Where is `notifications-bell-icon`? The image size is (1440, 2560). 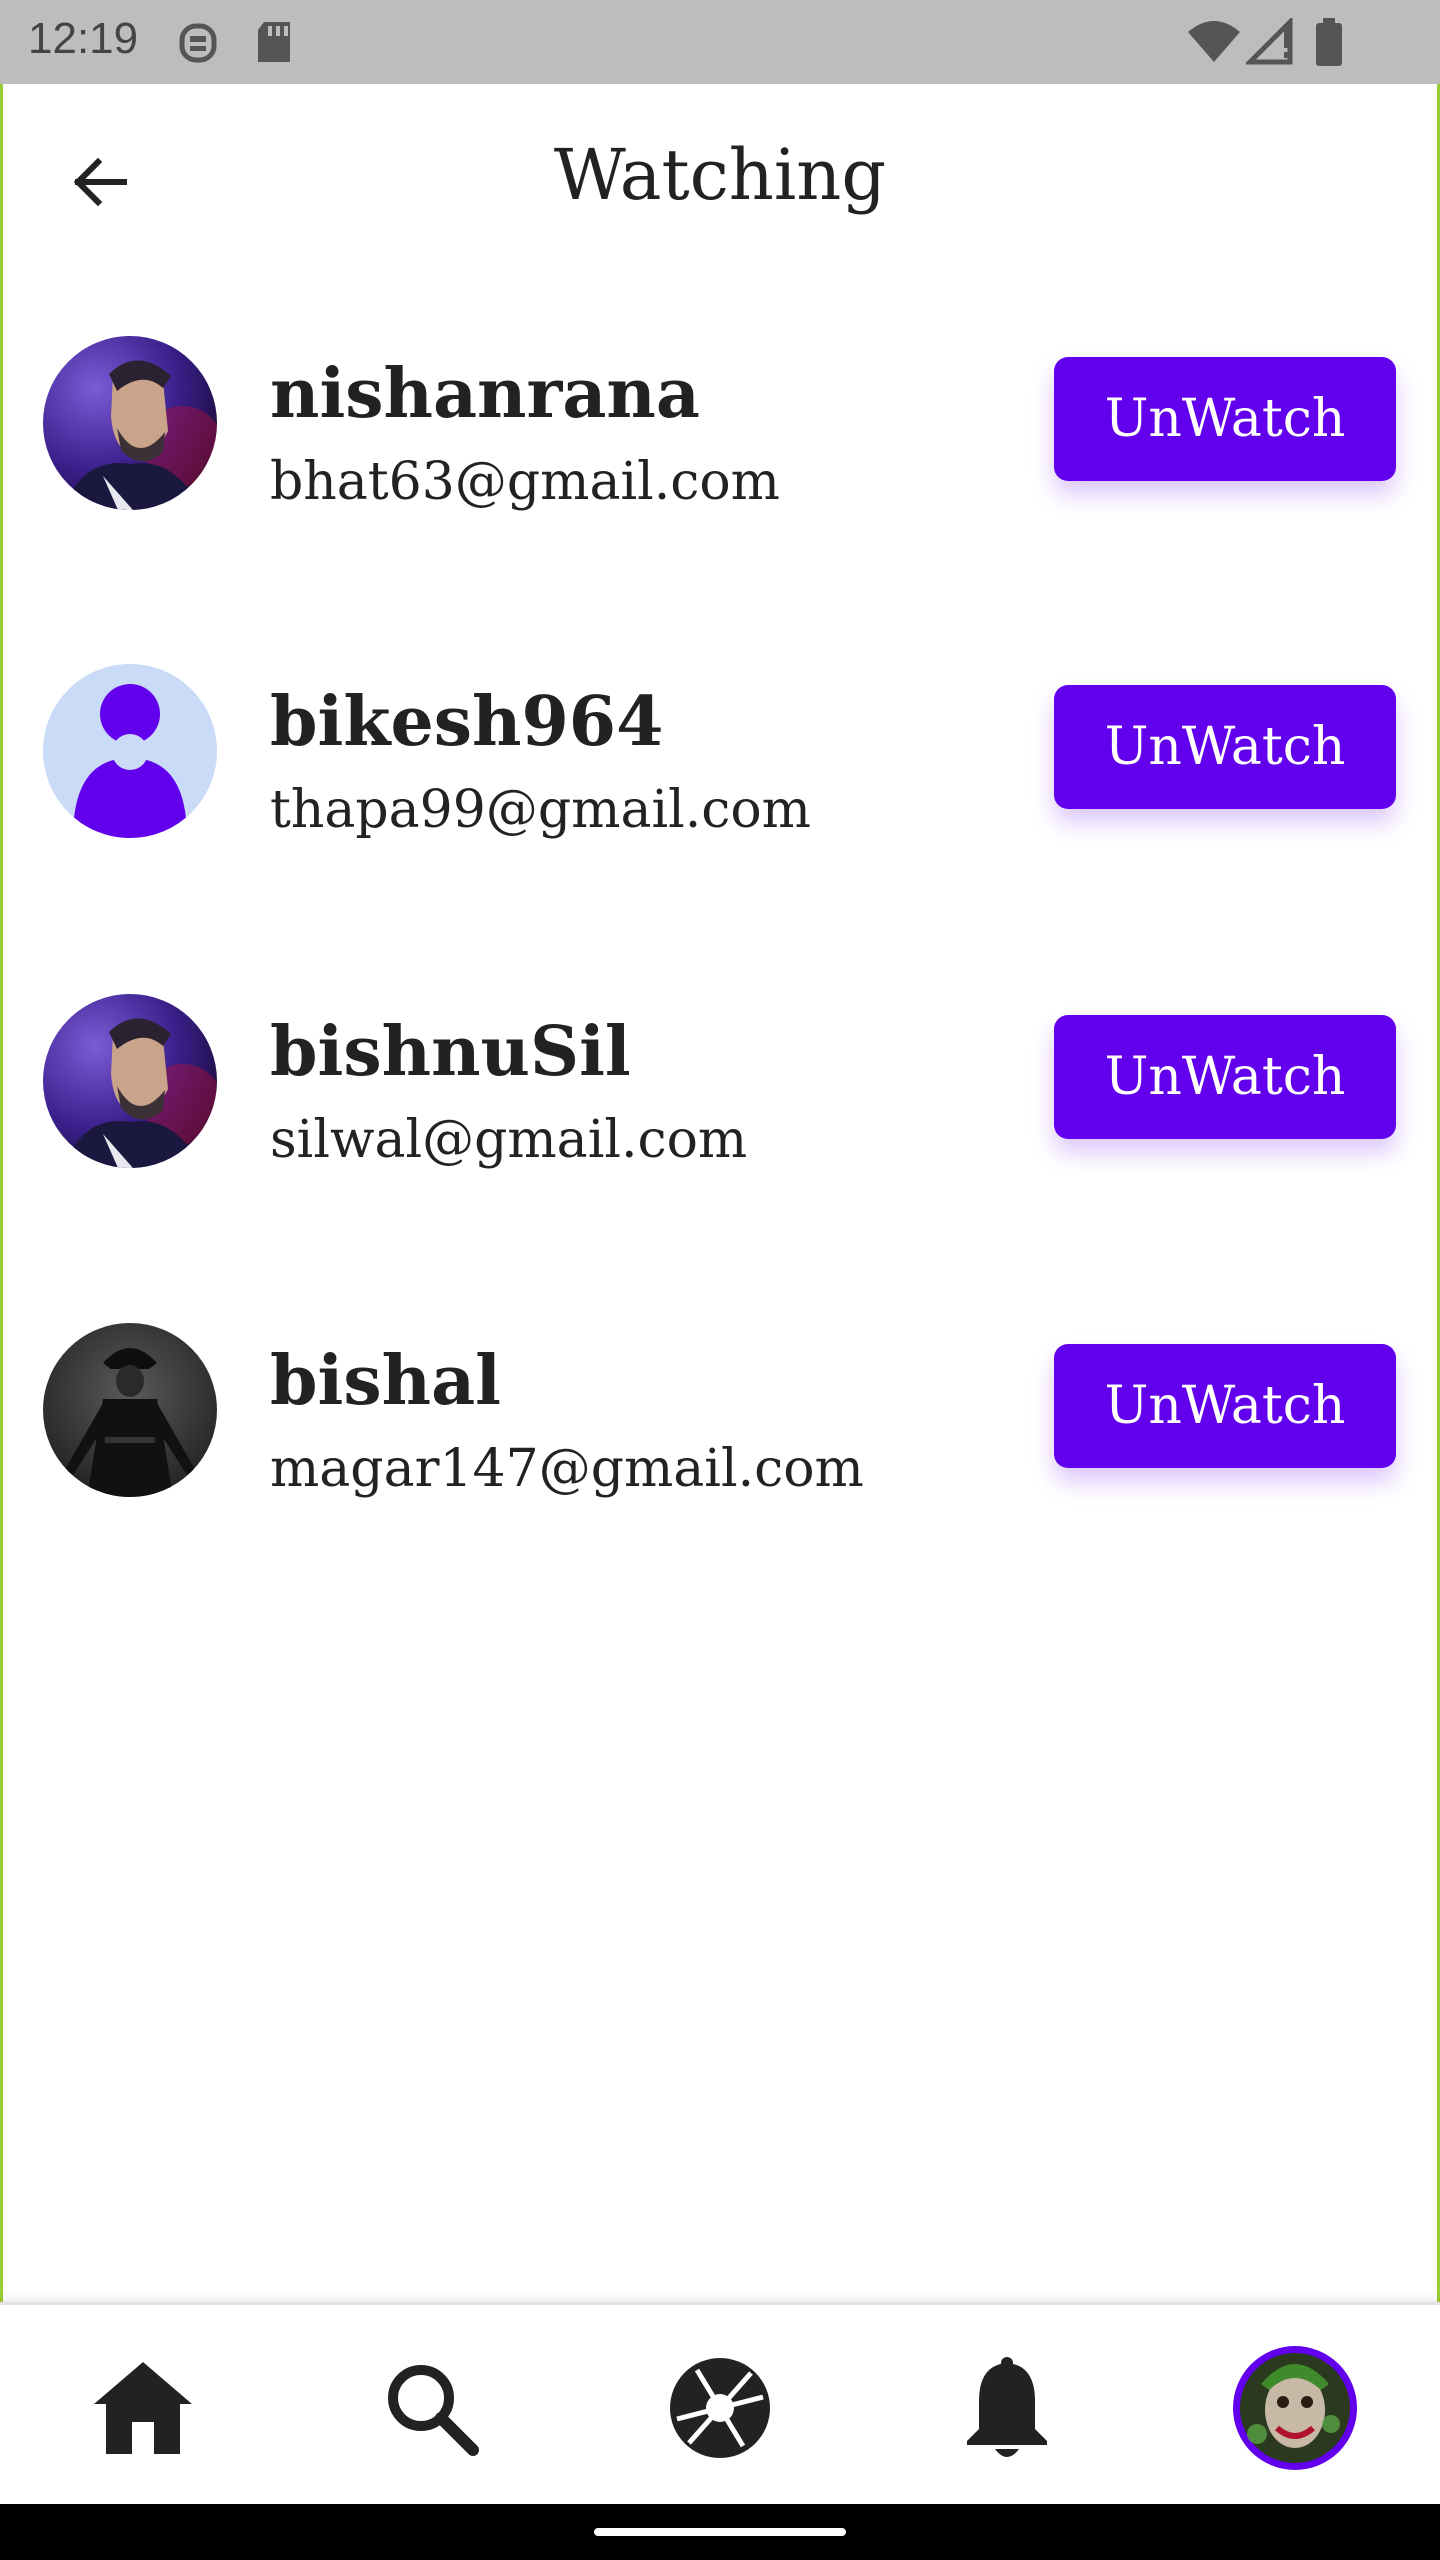
notifications-bell-icon is located at coordinates (1007, 2410).